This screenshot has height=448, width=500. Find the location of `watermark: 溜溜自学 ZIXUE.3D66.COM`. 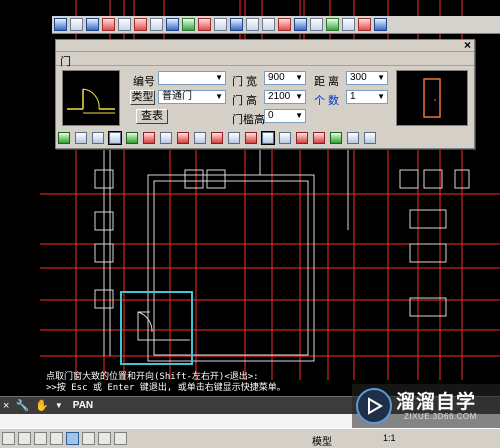

watermark: 溜溜自学 ZIXUE.3D66.COM is located at coordinates (426, 406).